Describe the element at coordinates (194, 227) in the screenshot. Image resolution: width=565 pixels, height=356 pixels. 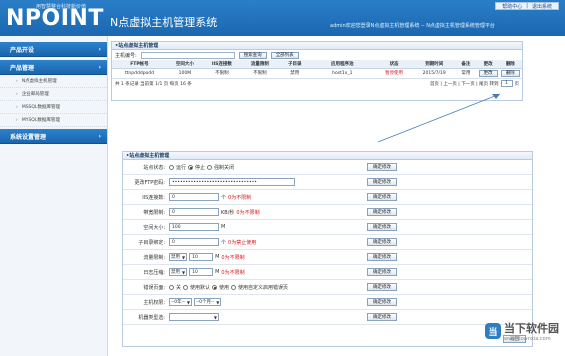
I see `text-input: 100` at that location.